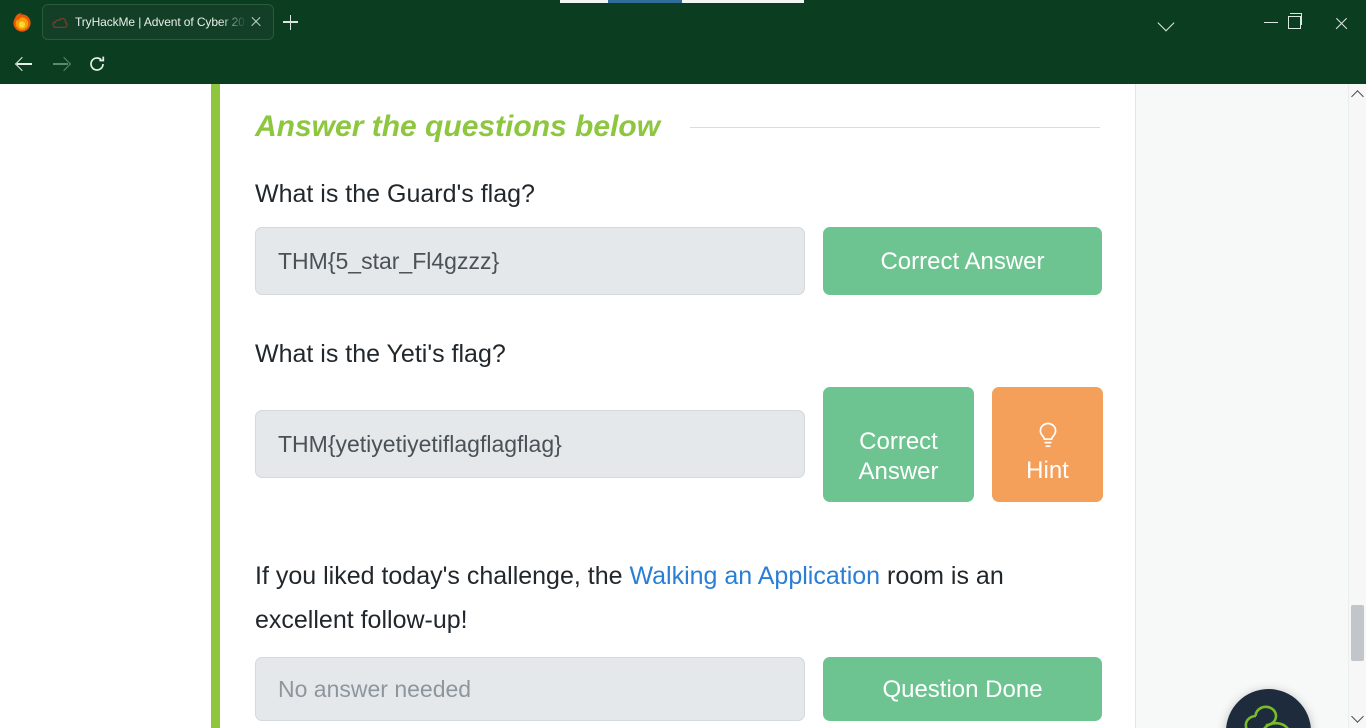  I want to click on section-header: Answer the questions below, so click(677, 127).